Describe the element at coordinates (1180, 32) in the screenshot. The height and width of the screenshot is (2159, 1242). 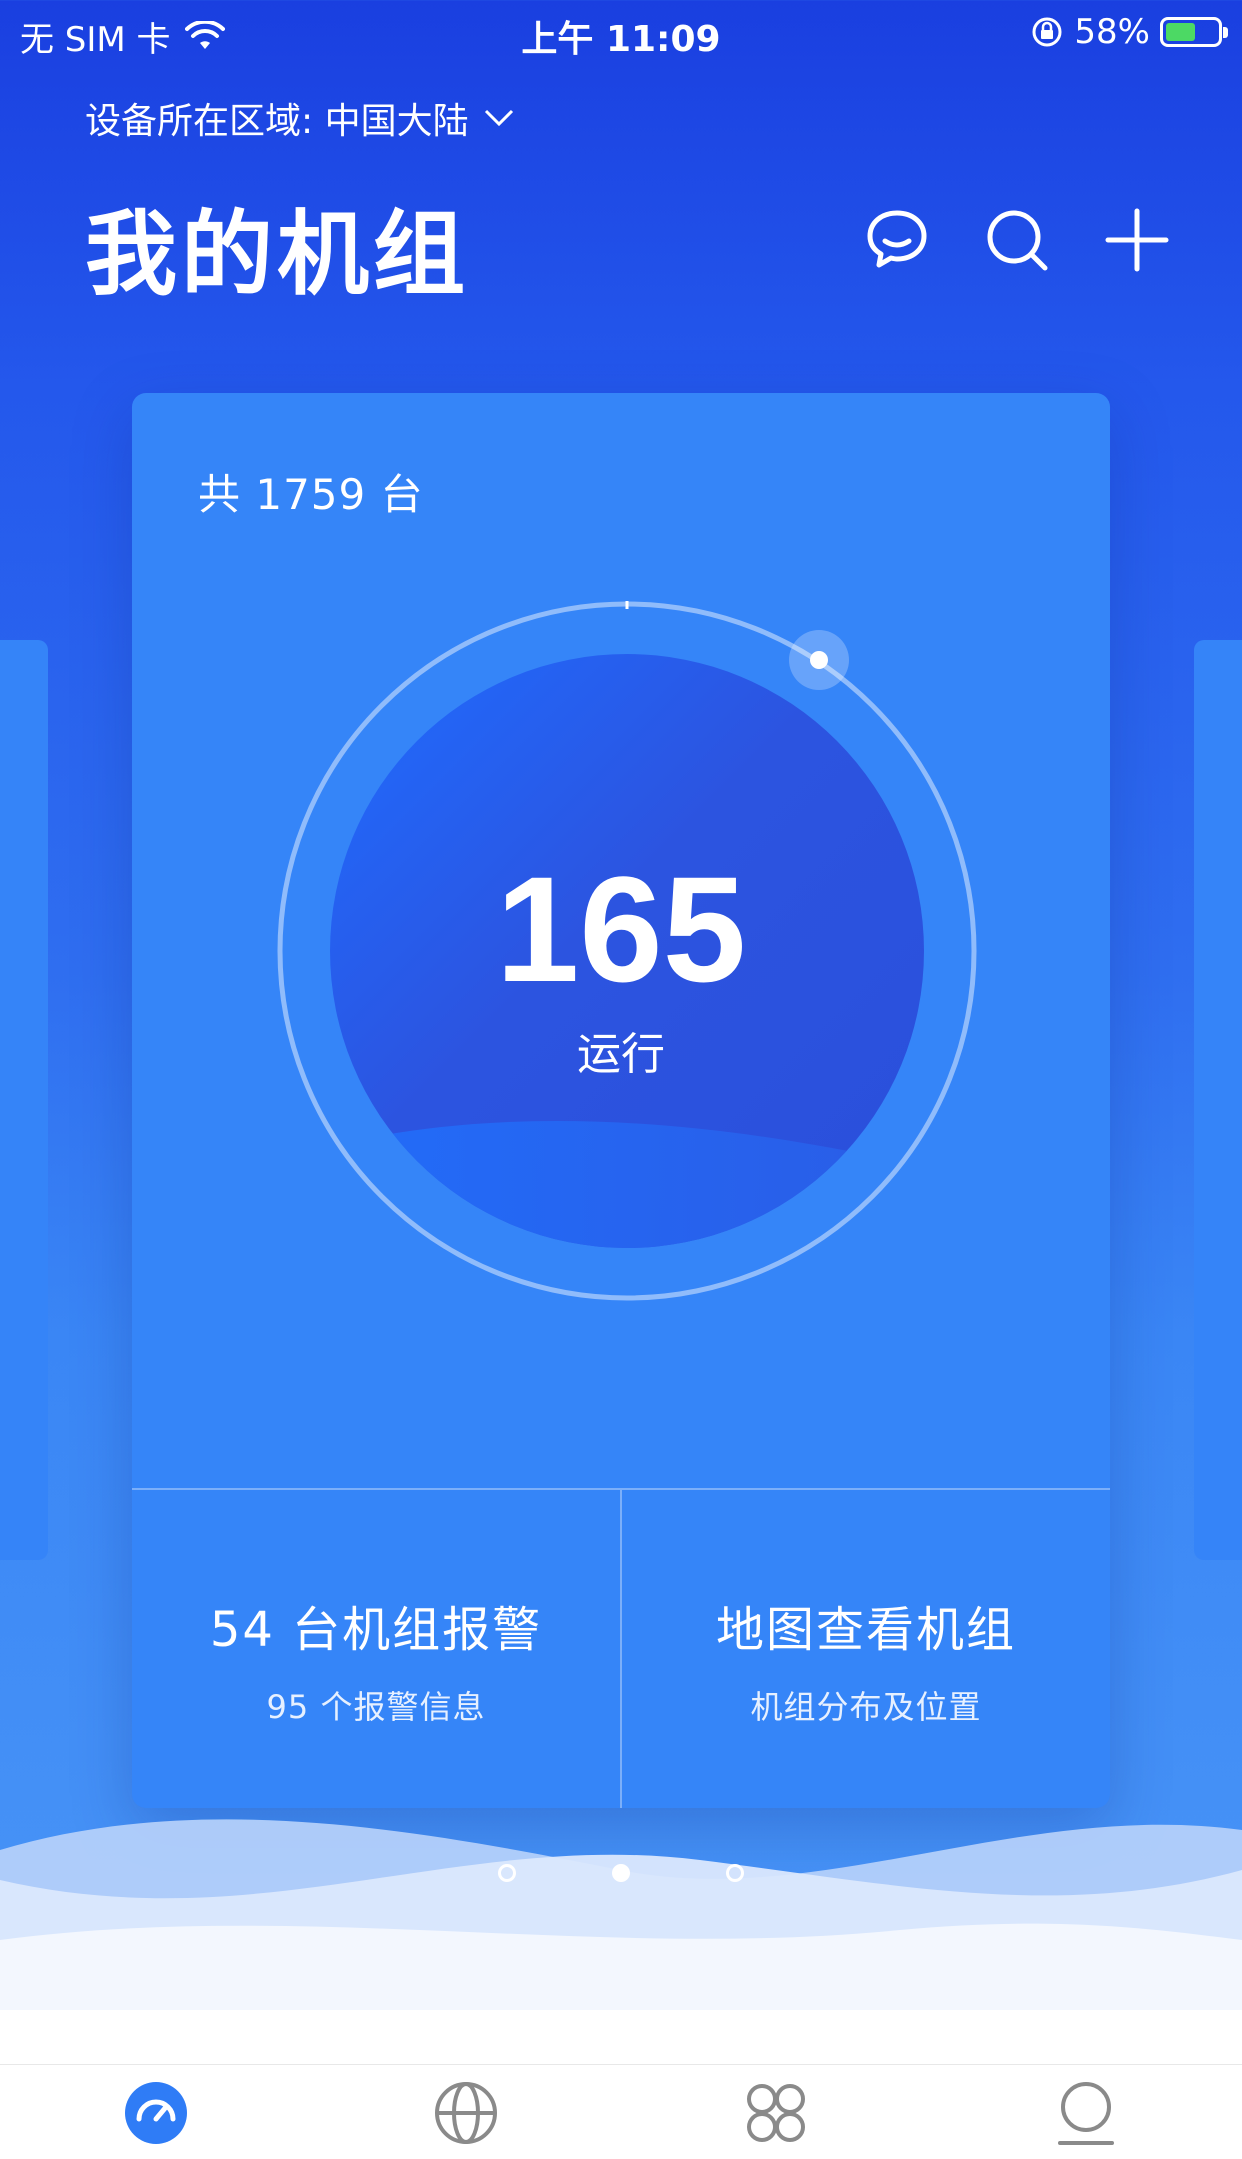
I see `battery-level-fill` at that location.